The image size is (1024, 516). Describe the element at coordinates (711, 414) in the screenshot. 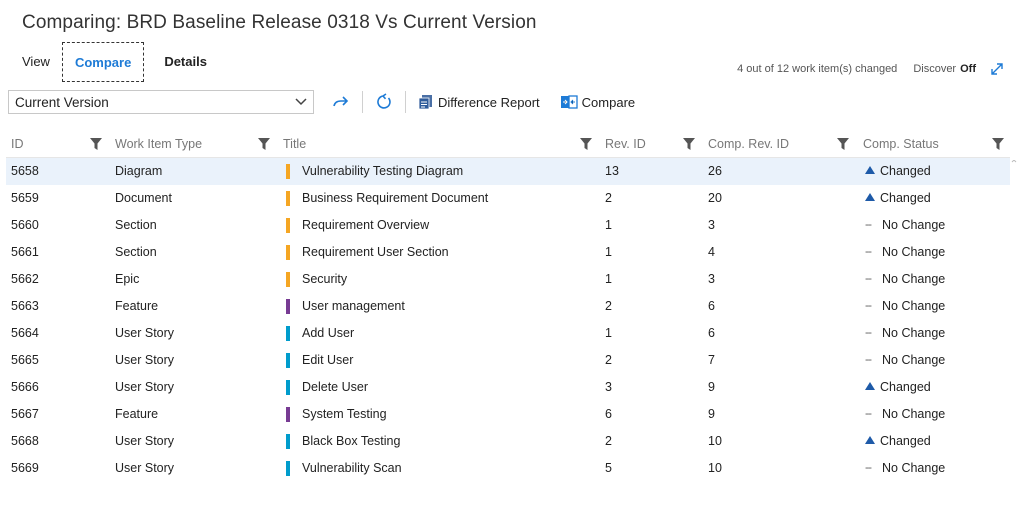

I see `cell-comp-rev-id: 9` at that location.